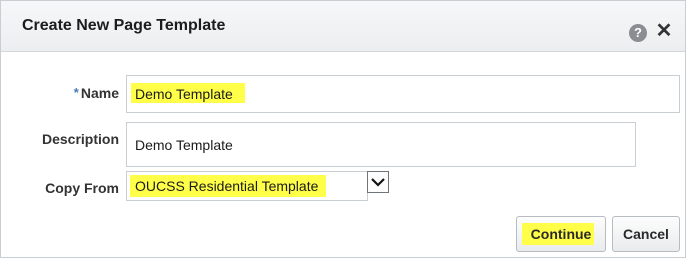 The width and height of the screenshot is (686, 258). I want to click on continue-label: Continue, so click(561, 234).